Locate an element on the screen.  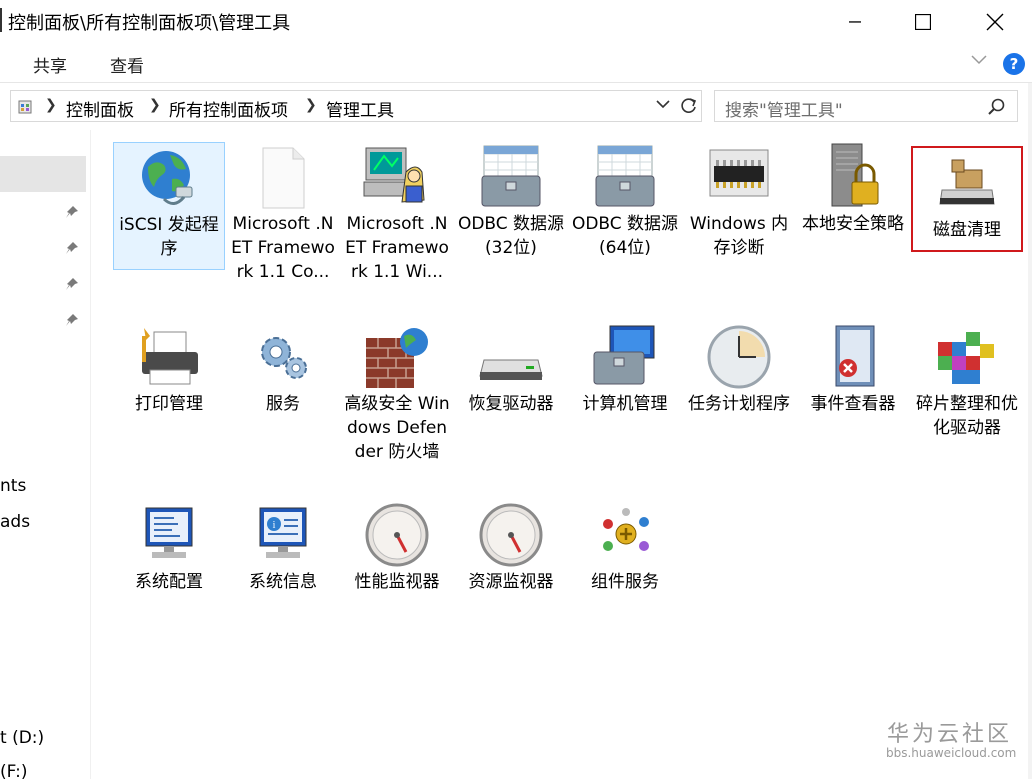
close-icon is located at coordinates (995, 22).